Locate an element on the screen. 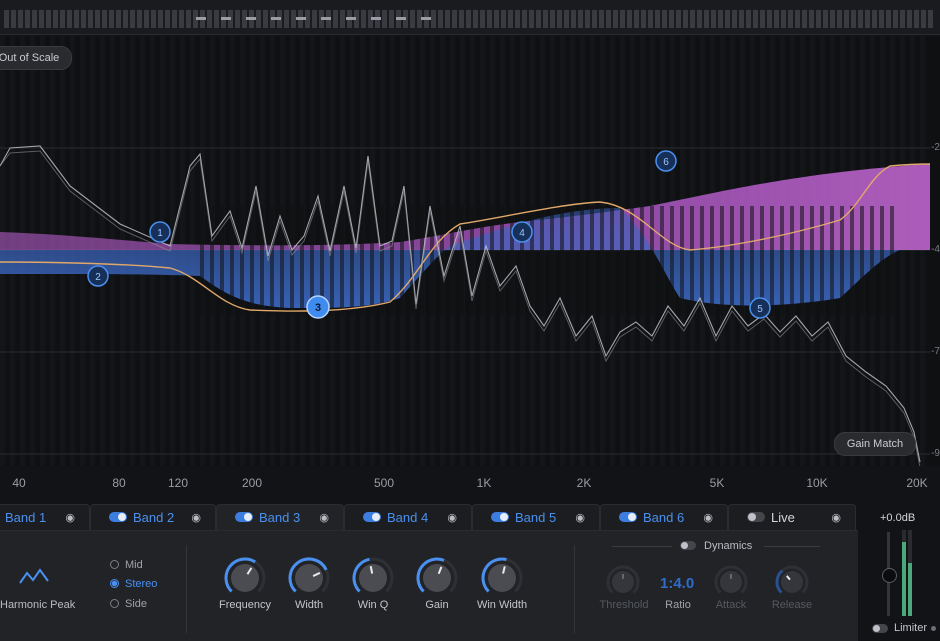 This screenshot has width=940, height=641. tab-label: Live is located at coordinates (783, 517).